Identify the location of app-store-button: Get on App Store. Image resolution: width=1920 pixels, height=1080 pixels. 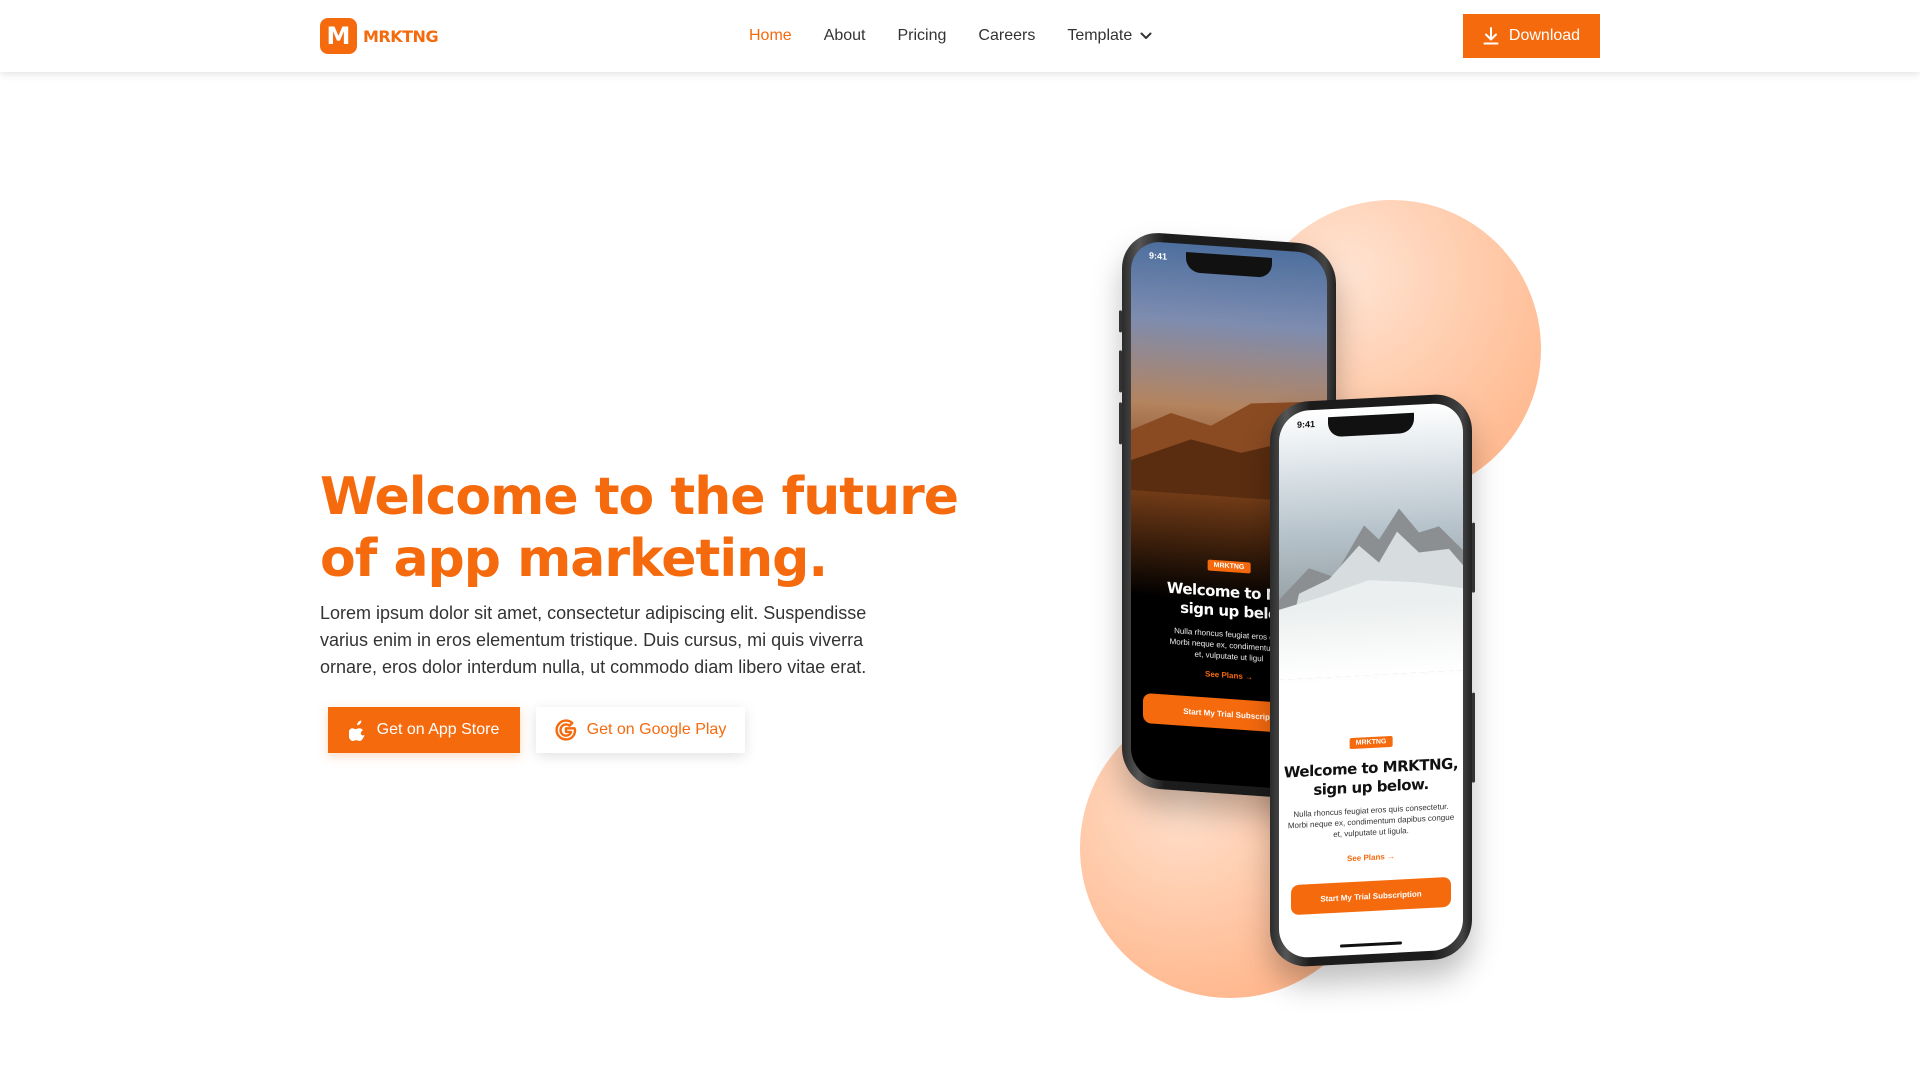
(424, 730).